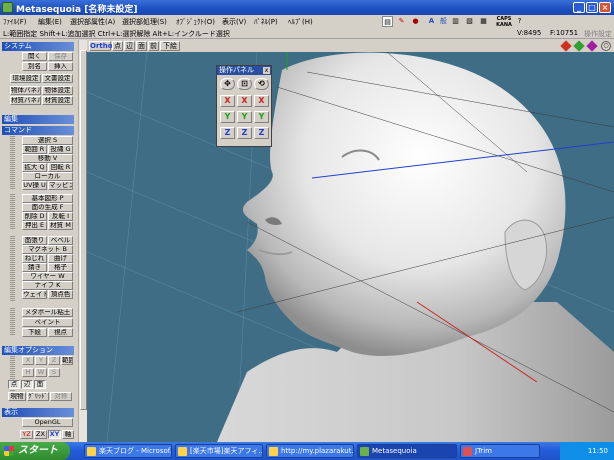 Image resolution: width=614 pixels, height=460 pixels. What do you see at coordinates (34, 240) in the screenshot?
I see `face-fill-button: 面張り` at bounding box center [34, 240].